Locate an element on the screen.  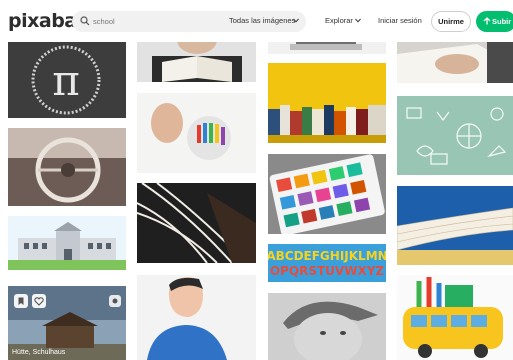
image-tile-watercolor-palette is located at coordinates (327, 194).